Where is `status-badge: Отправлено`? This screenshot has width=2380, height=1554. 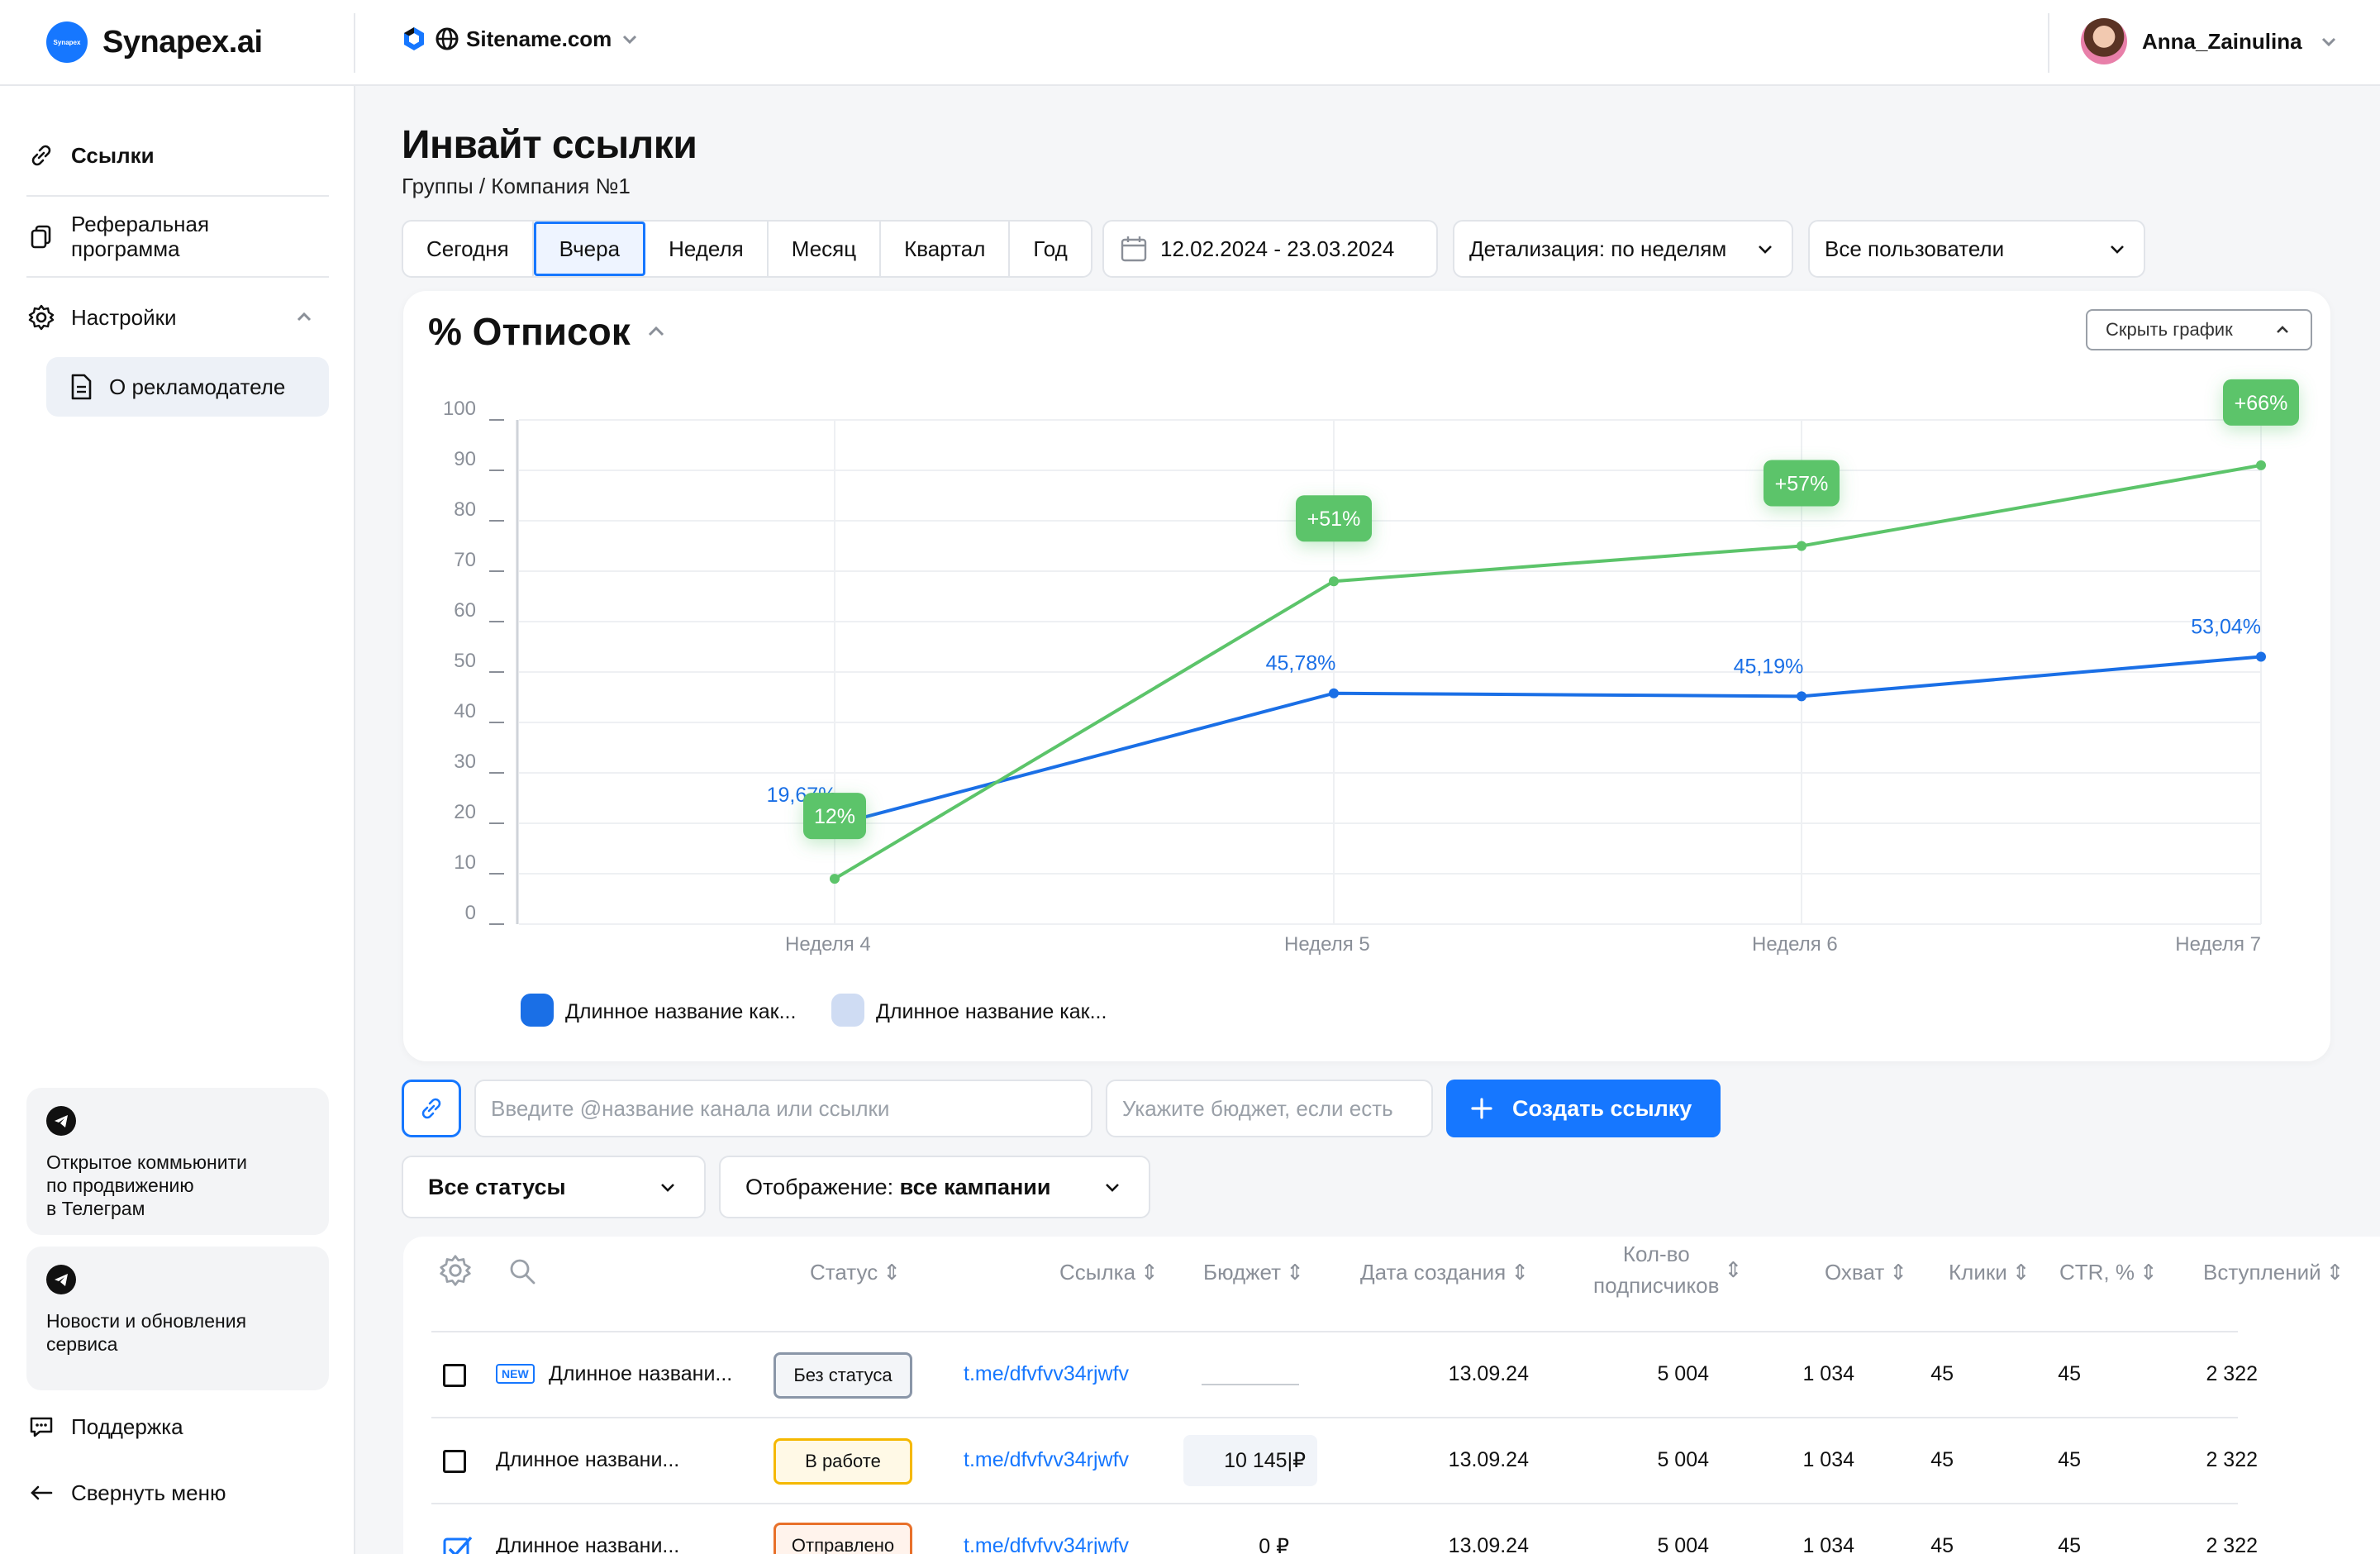
status-badge: Отправлено is located at coordinates (843, 1538).